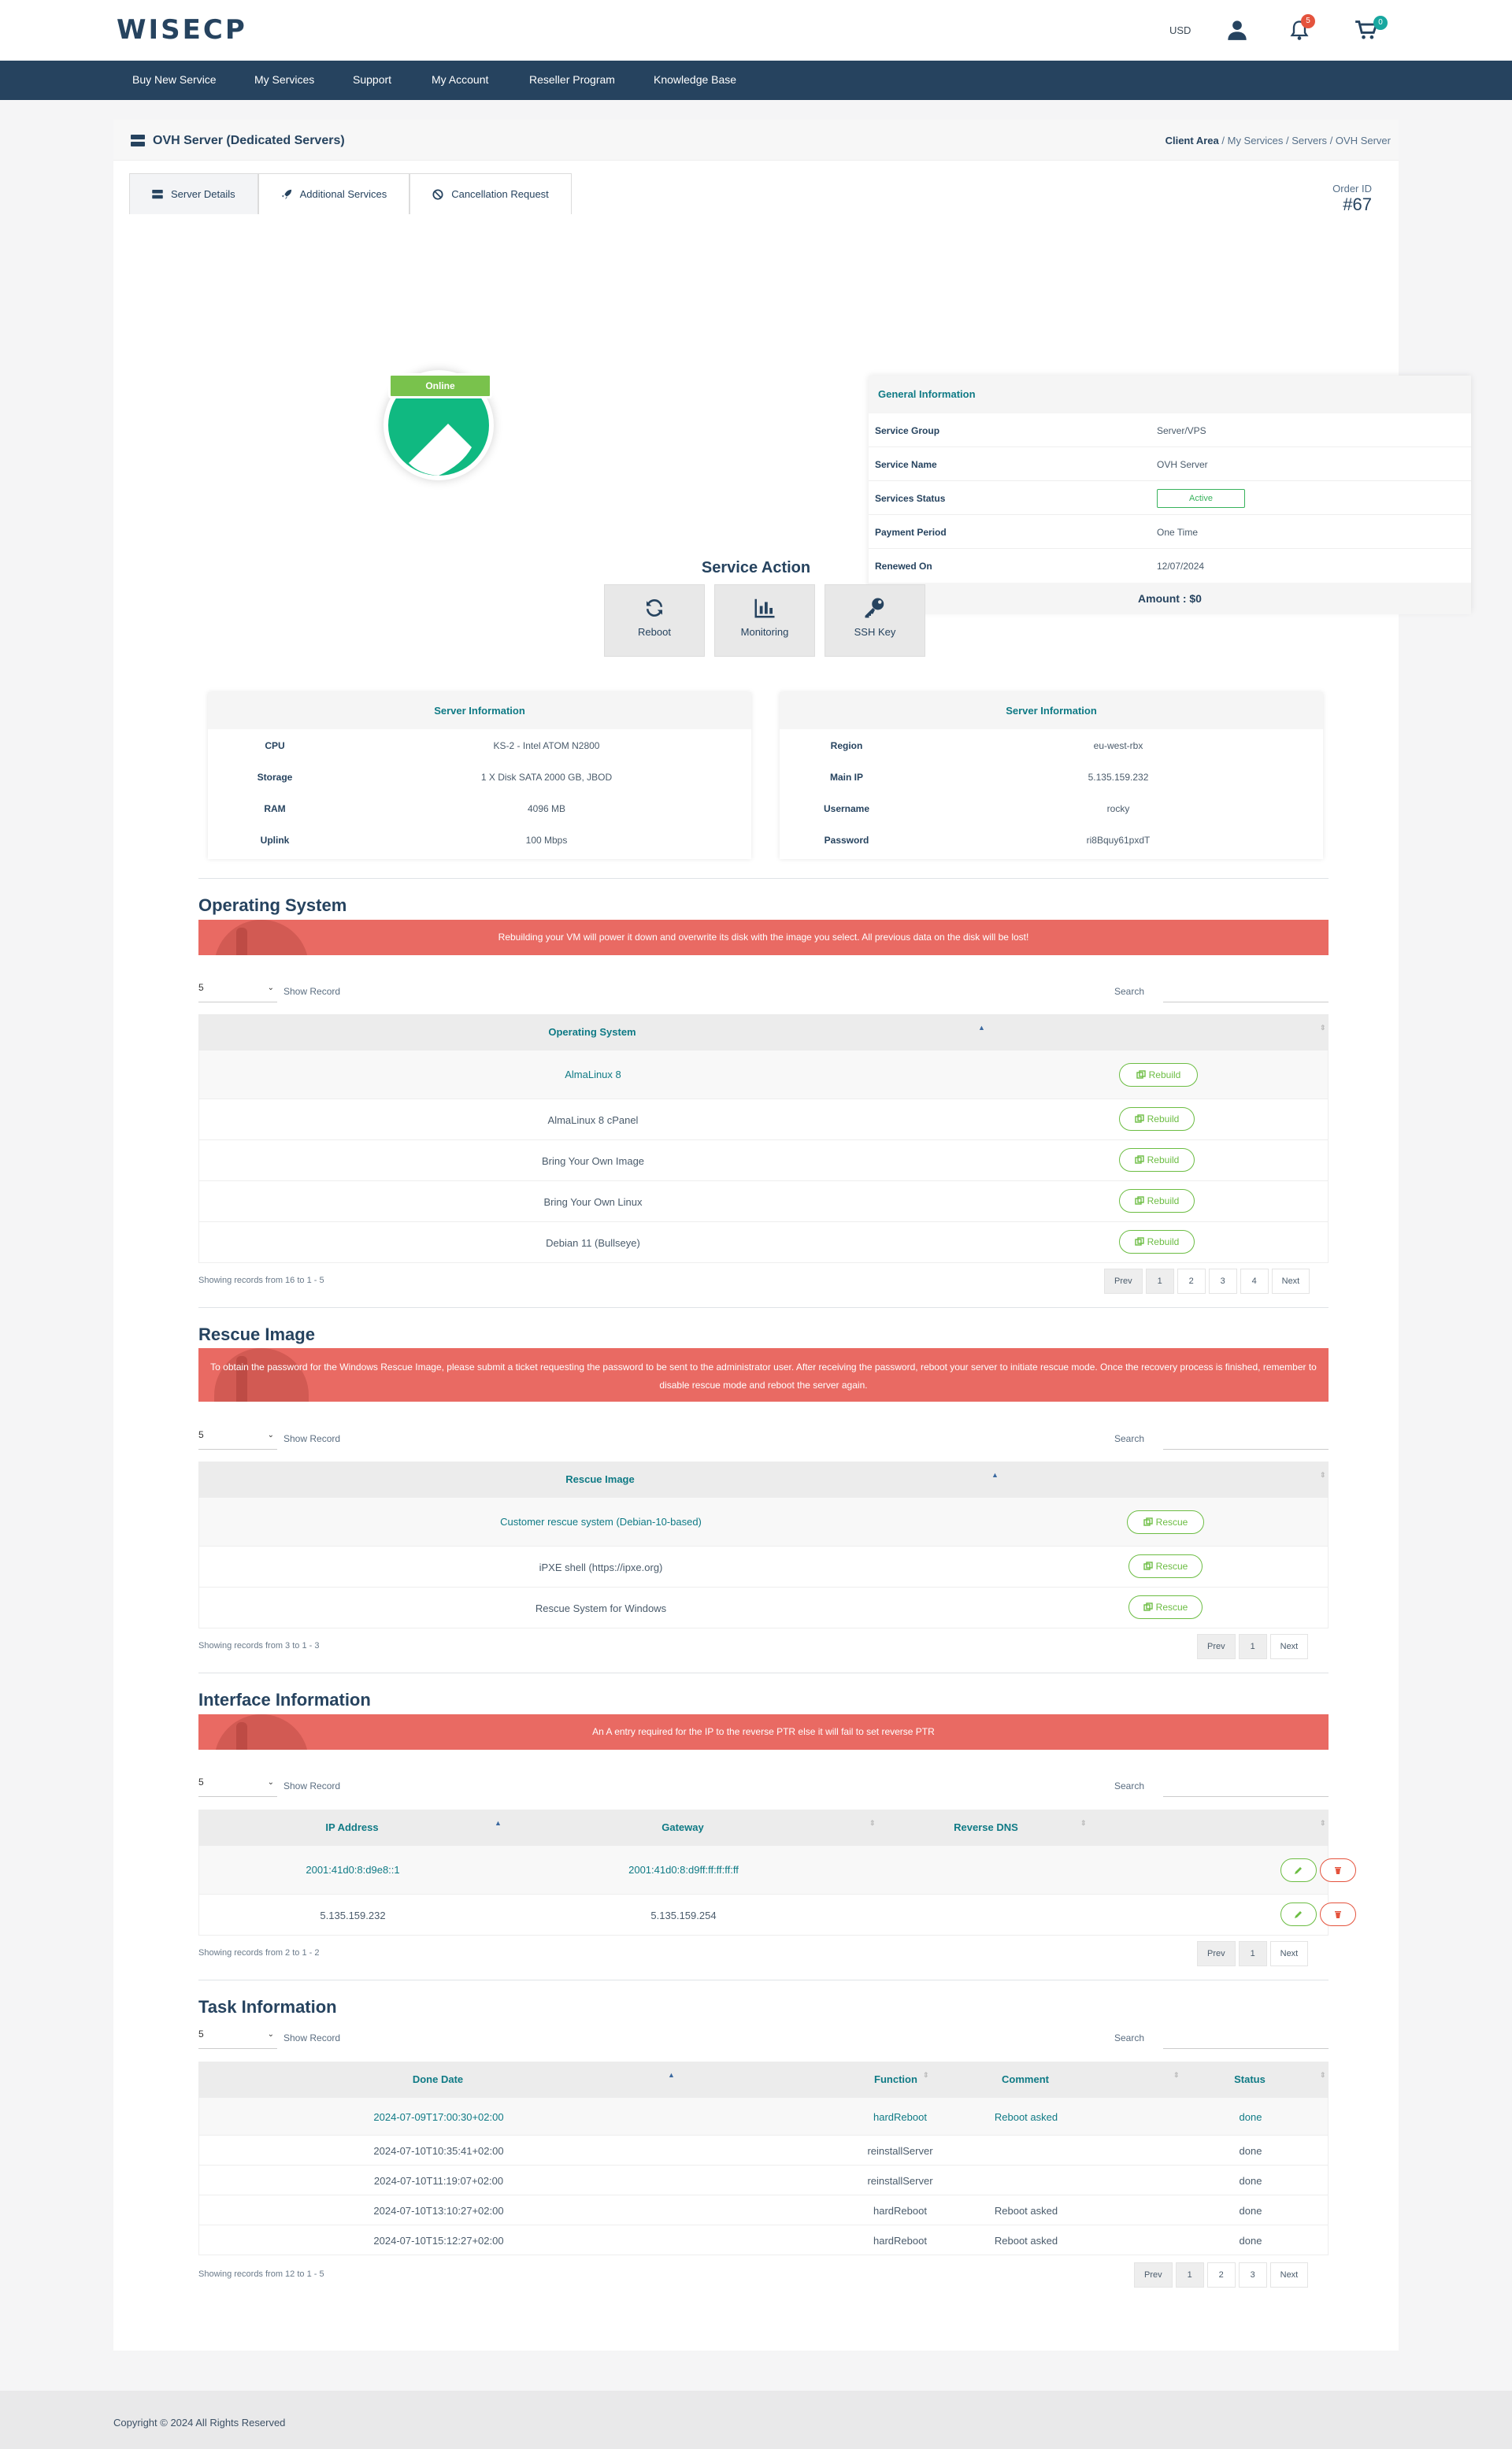 Image resolution: width=1512 pixels, height=2449 pixels. I want to click on server-info-title: Server Information, so click(479, 710).